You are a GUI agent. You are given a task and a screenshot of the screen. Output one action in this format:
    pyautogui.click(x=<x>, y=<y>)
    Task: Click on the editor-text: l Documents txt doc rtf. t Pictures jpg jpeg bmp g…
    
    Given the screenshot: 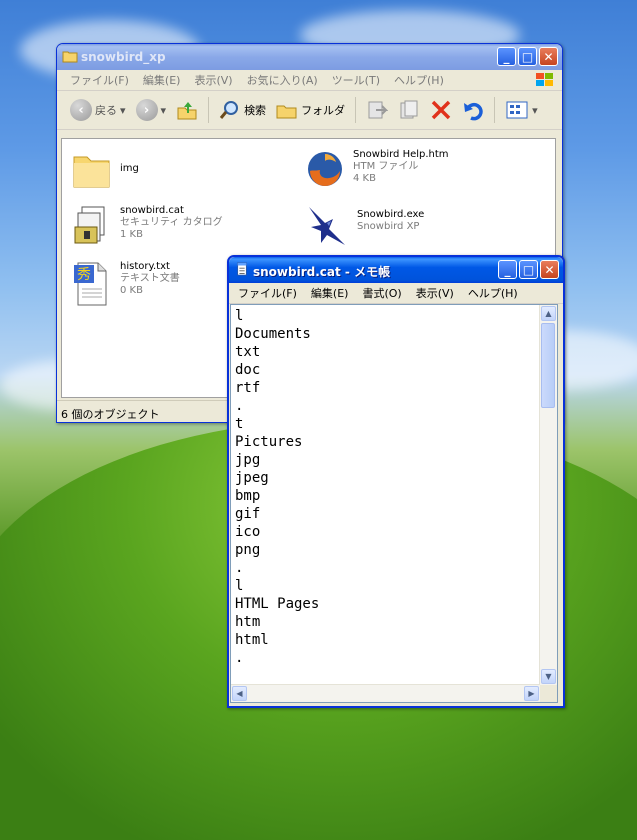 What is the action you would take?
    pyautogui.click(x=277, y=487)
    